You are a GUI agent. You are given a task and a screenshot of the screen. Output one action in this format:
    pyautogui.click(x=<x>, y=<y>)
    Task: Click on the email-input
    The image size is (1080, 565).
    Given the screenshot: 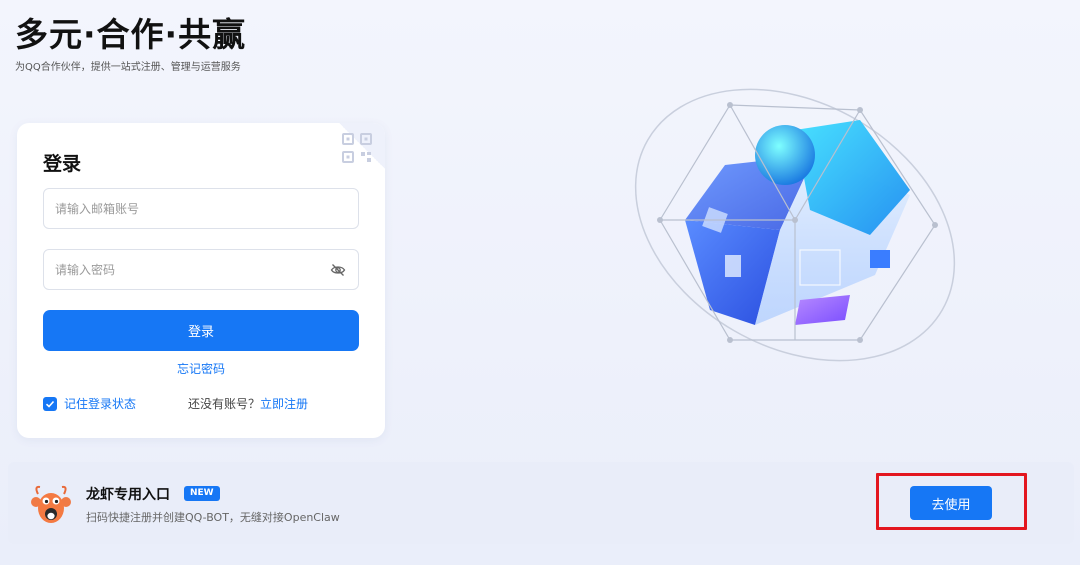 What is the action you would take?
    pyautogui.click(x=201, y=208)
    